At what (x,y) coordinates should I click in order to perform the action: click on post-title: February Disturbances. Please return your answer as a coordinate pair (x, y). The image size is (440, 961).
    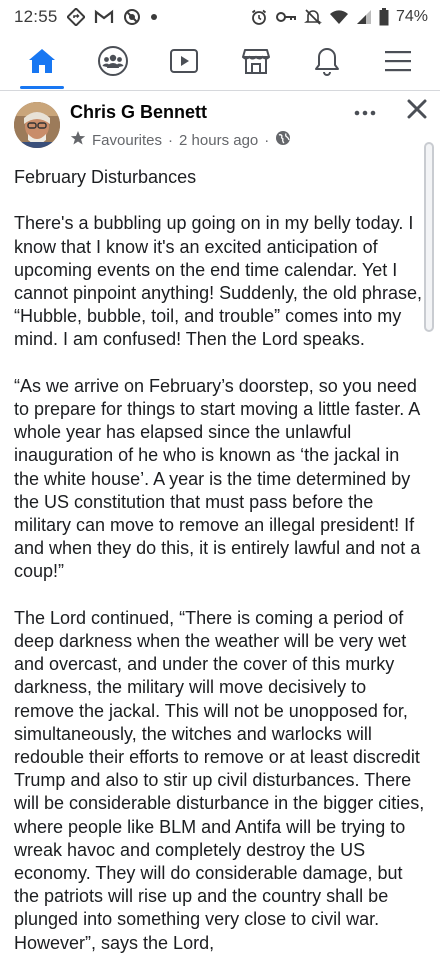
    Looking at the image, I should click on (105, 177).